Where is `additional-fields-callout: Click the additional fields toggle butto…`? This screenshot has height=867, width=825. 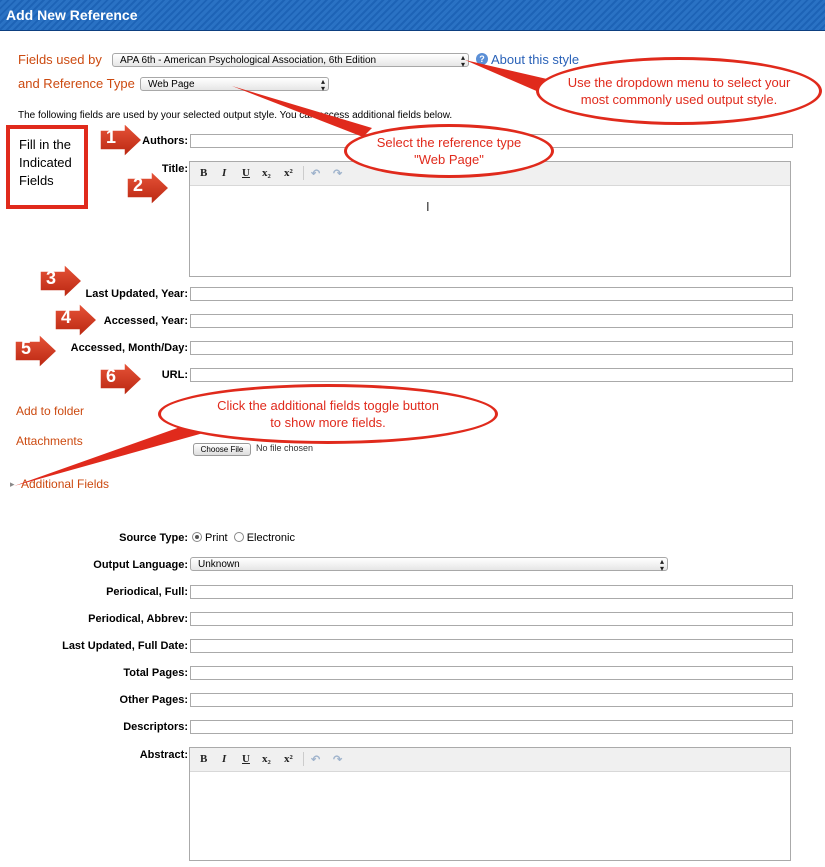
additional-fields-callout: Click the additional fields toggle butto… is located at coordinates (328, 414).